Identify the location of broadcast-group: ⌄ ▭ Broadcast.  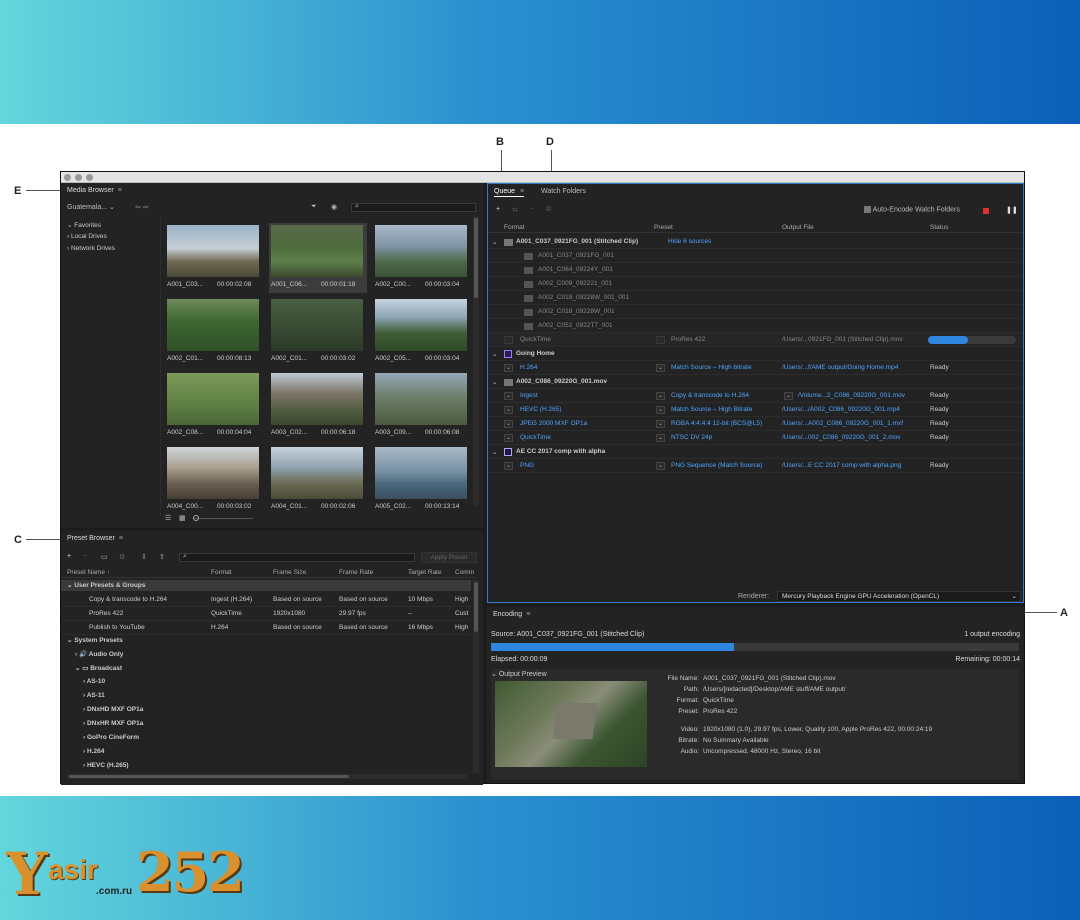
(98, 668).